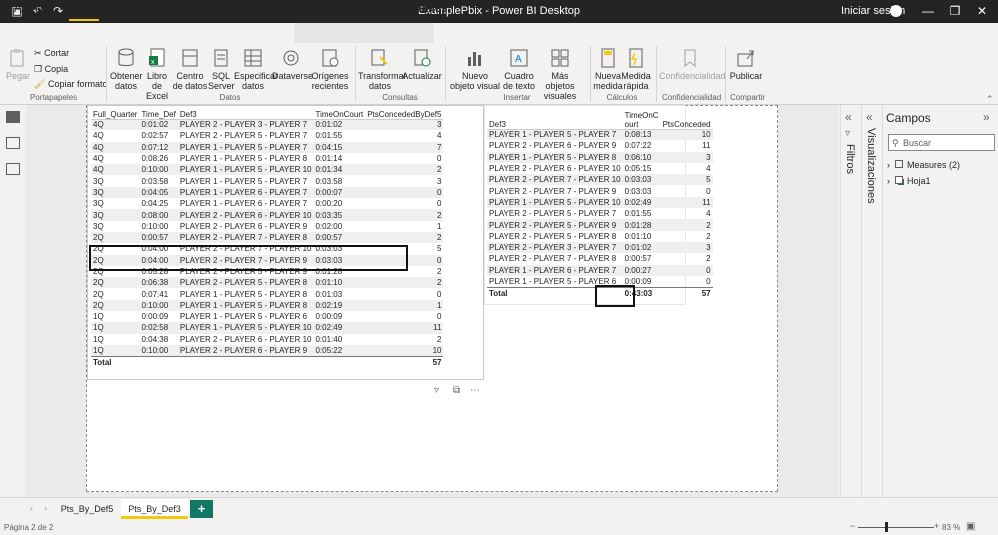  I want to click on confidentiality-button: Confidencialidad, so click(692, 64).